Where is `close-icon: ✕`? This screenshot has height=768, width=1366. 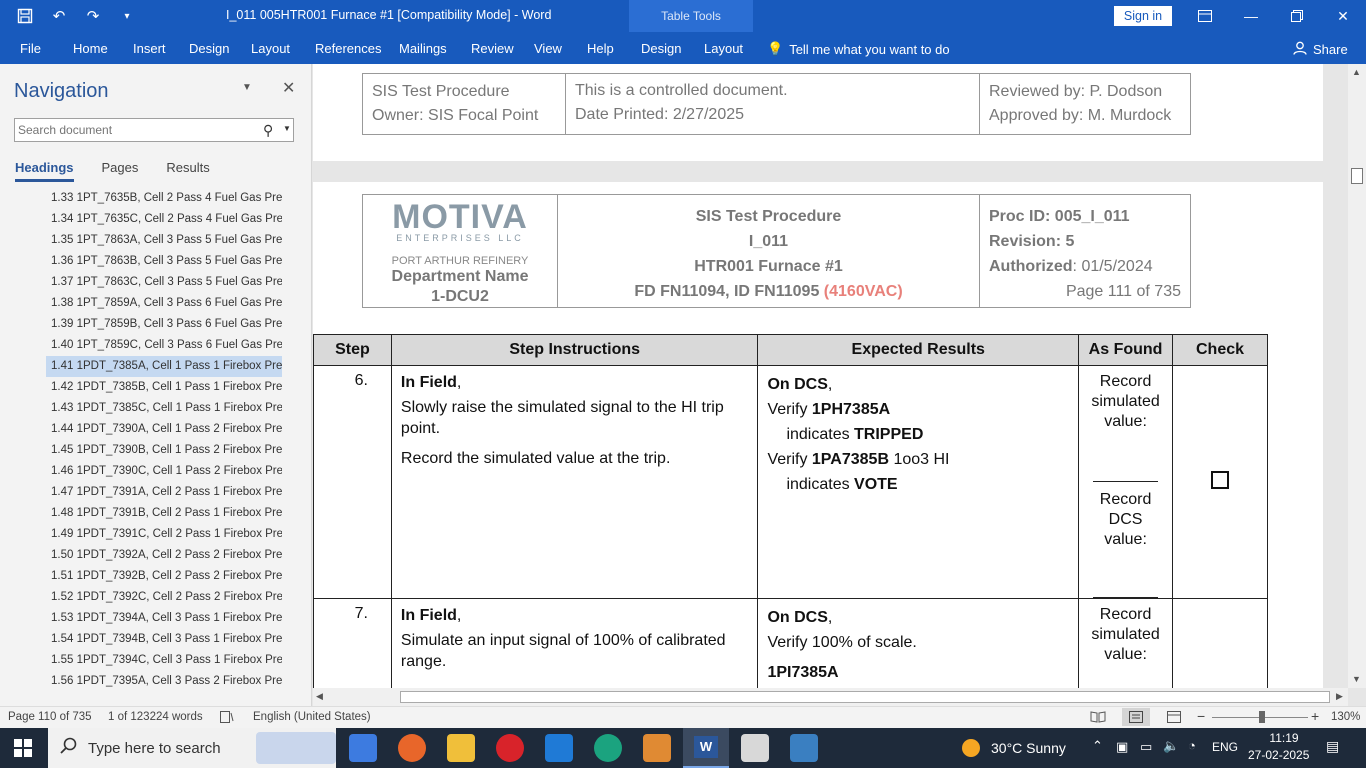
close-icon: ✕ is located at coordinates (1343, 16).